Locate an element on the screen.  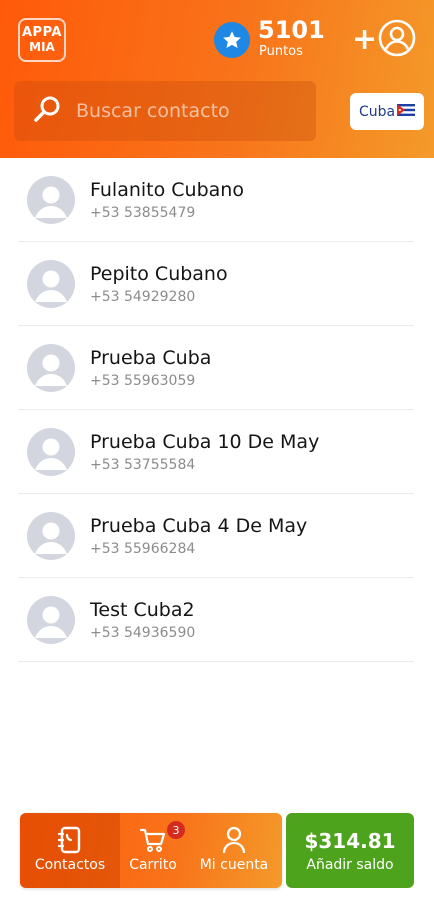
logo-line-1: APPA is located at coordinates (42, 32).